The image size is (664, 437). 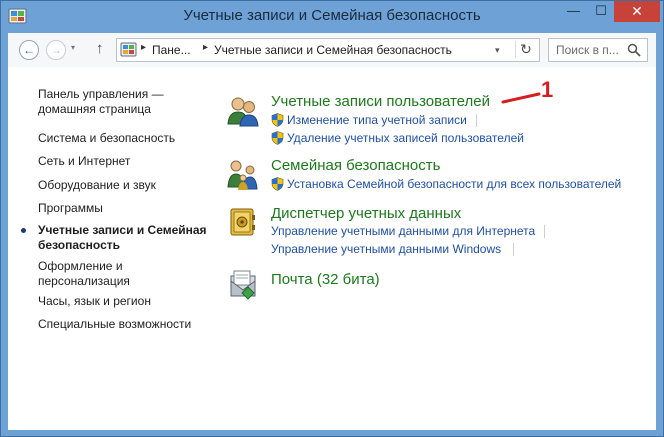 What do you see at coordinates (547, 89) in the screenshot?
I see `annotation-number: 1` at bounding box center [547, 89].